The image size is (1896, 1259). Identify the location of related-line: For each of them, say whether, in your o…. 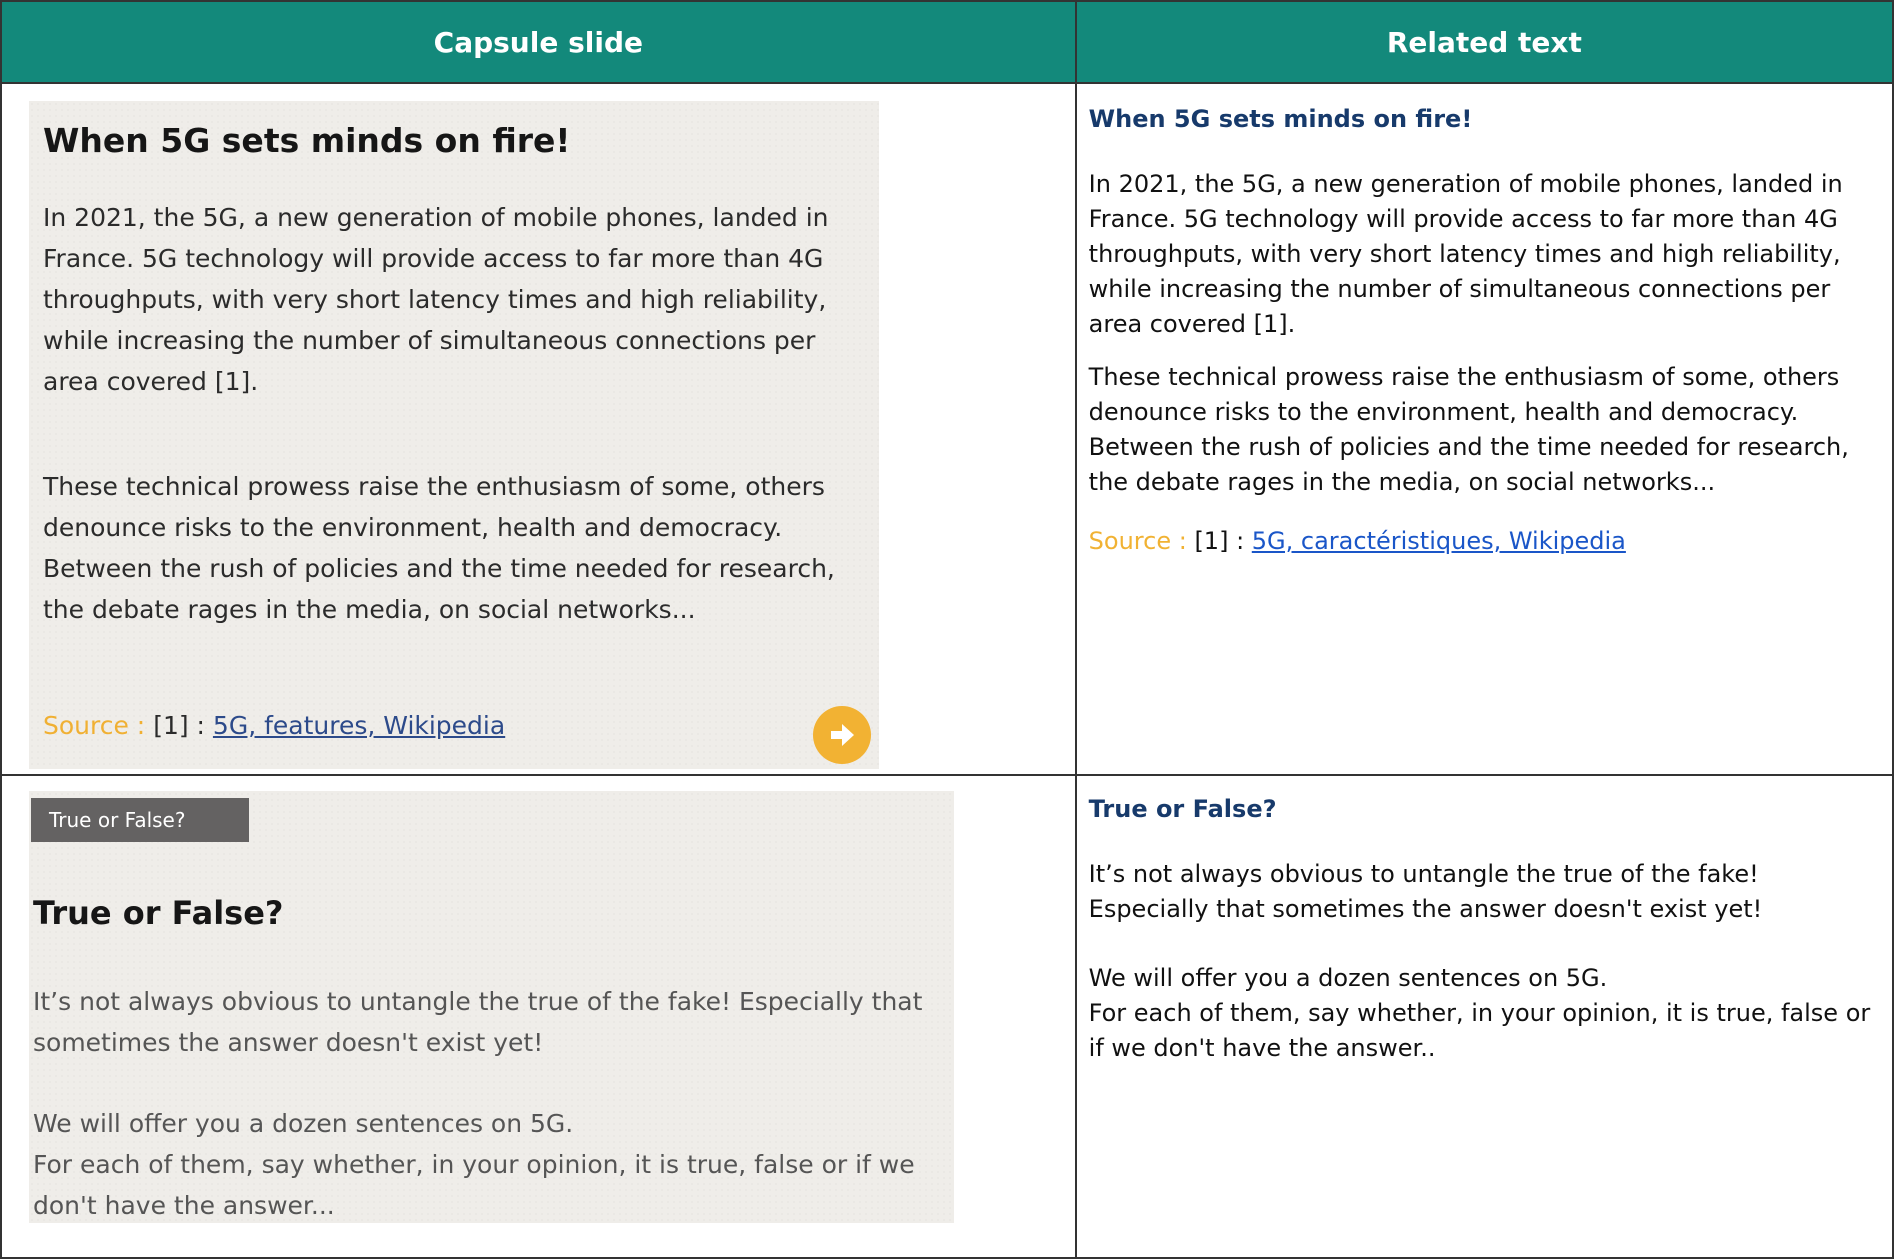
(1479, 1030).